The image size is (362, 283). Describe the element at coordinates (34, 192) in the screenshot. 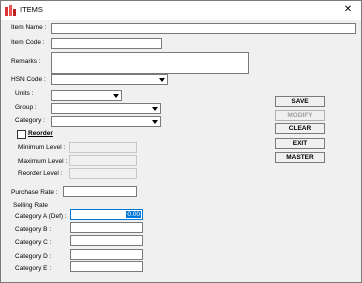

I see `purchase-rate-label: Purchase Rate :` at that location.